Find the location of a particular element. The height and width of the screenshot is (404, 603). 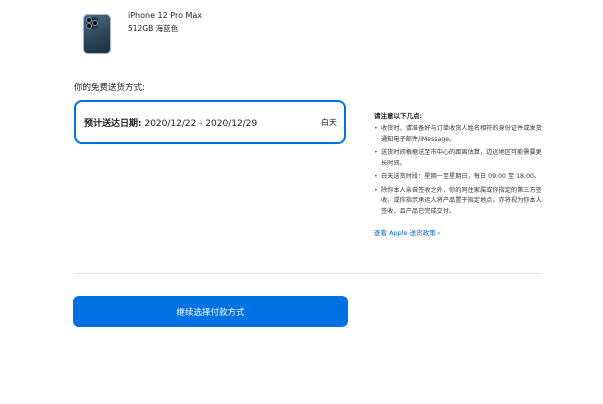

estimated-delivery-date: 预计送达日期: 2020/12/22 - 2020/12/29 is located at coordinates (170, 122).